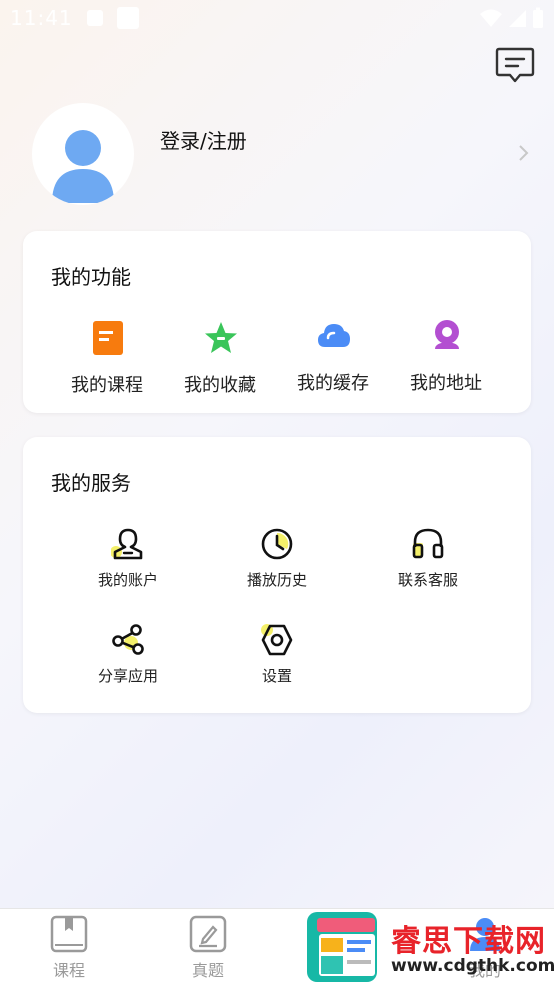 This screenshot has height=984, width=554. Describe the element at coordinates (69, 934) in the screenshot. I see `course-tab-icon` at that location.